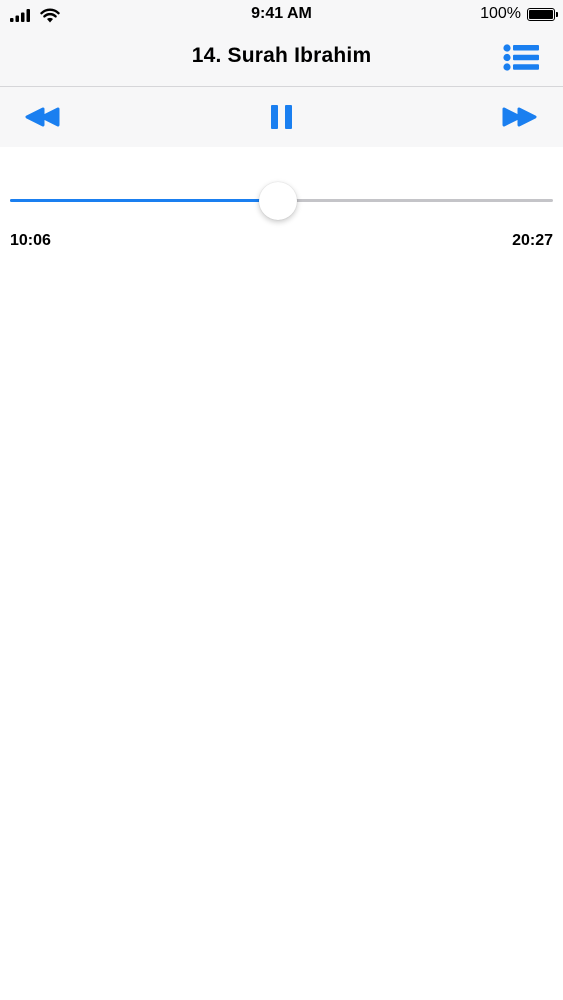 The width and height of the screenshot is (563, 1000). Describe the element at coordinates (500, 13) in the screenshot. I see `battery-percent: 100%` at that location.